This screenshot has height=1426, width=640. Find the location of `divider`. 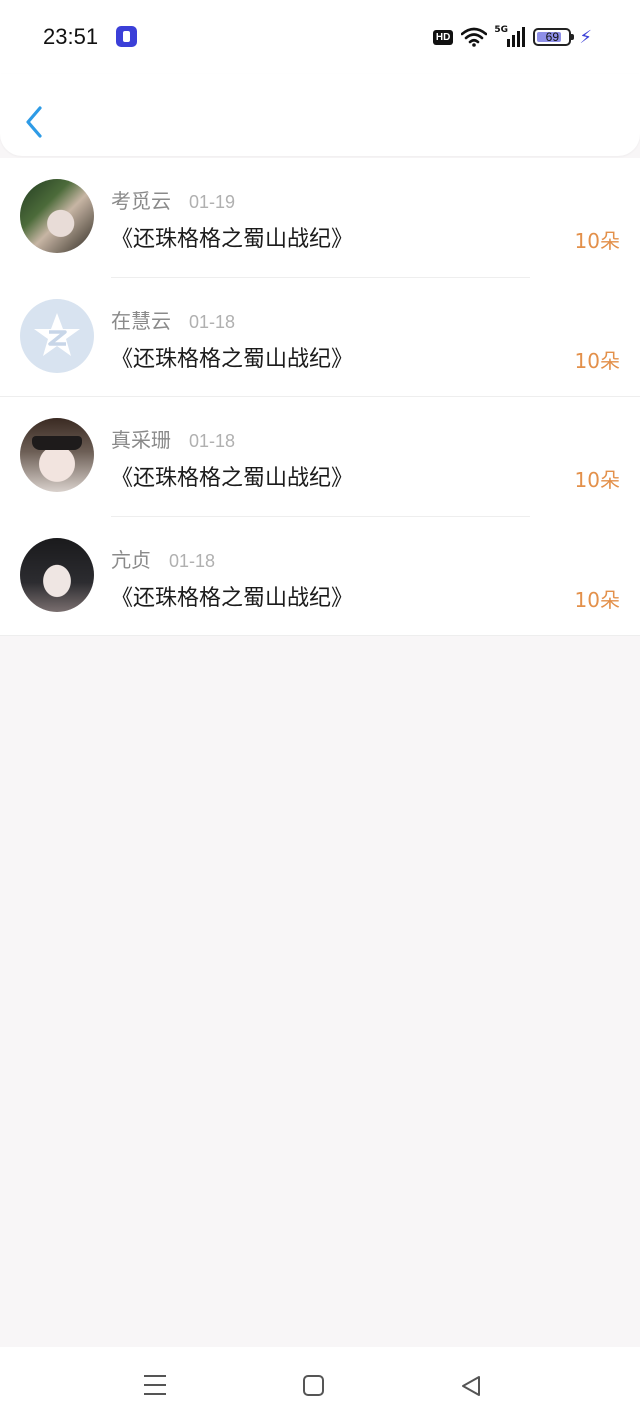

divider is located at coordinates (320, 635).